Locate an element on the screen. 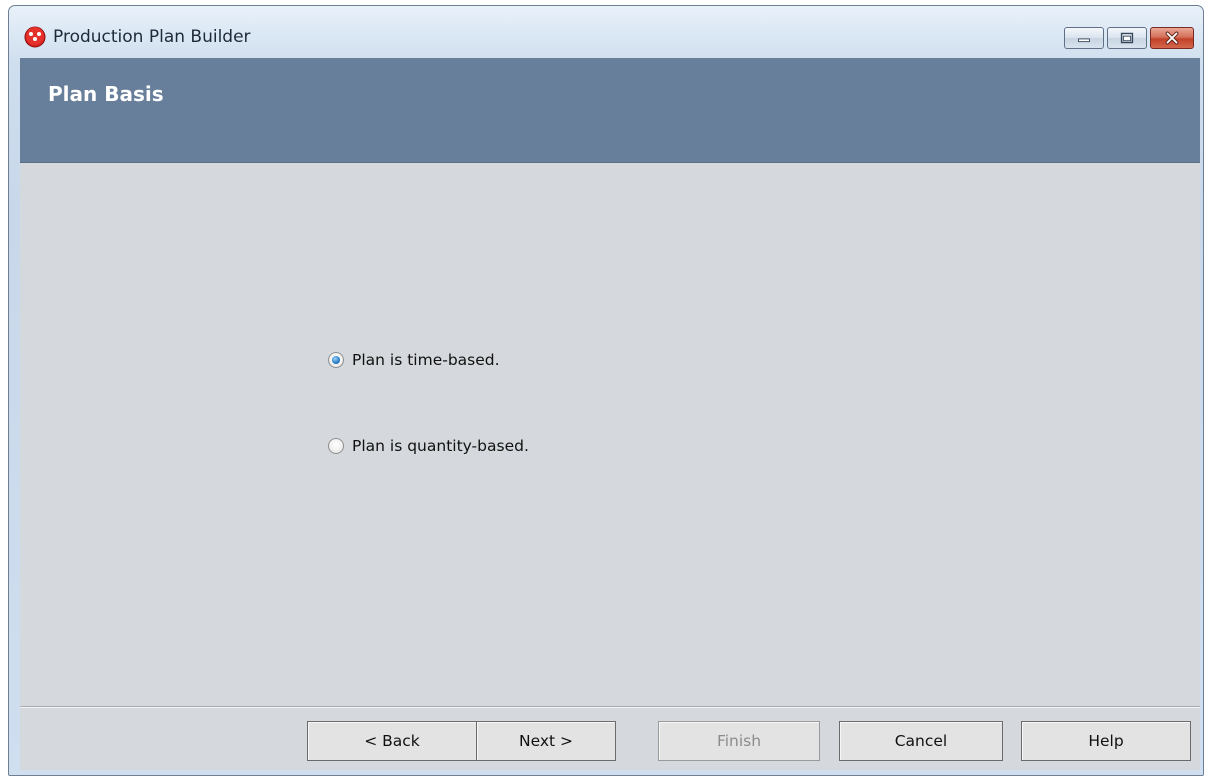 Image resolution: width=1212 pixels, height=780 pixels. finish-button: Finish is located at coordinates (739, 741).